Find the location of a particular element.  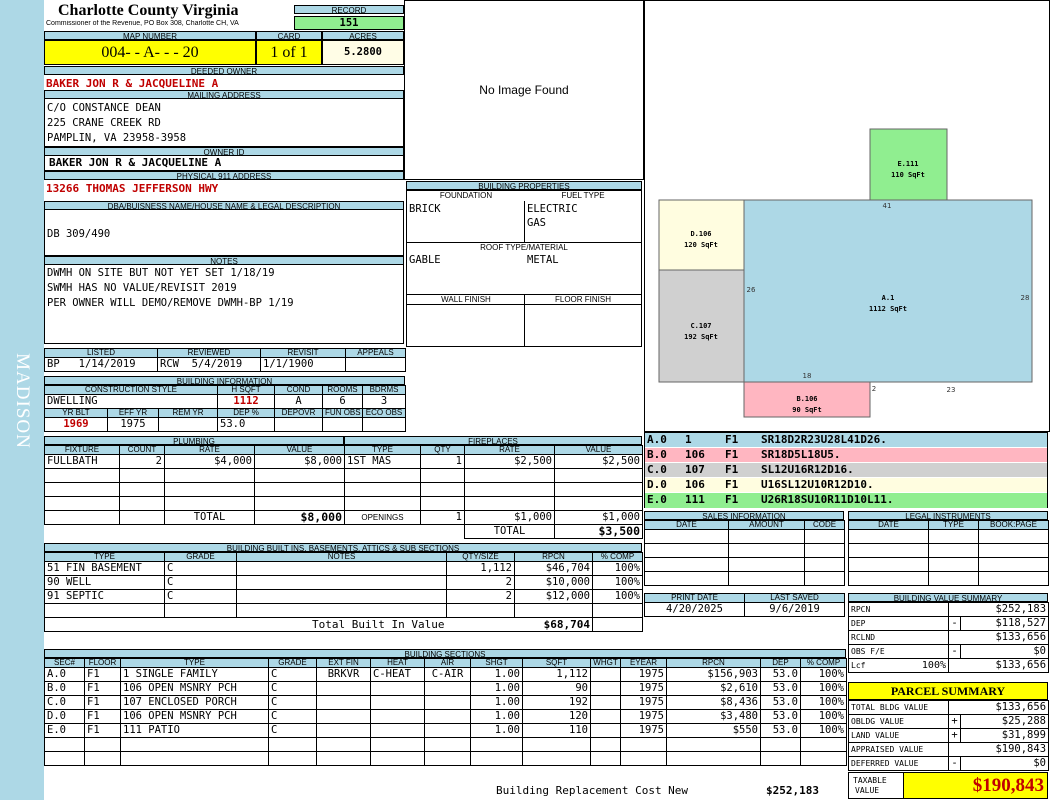

deeded-owner-label: DEEDED OWNER is located at coordinates (224, 70).